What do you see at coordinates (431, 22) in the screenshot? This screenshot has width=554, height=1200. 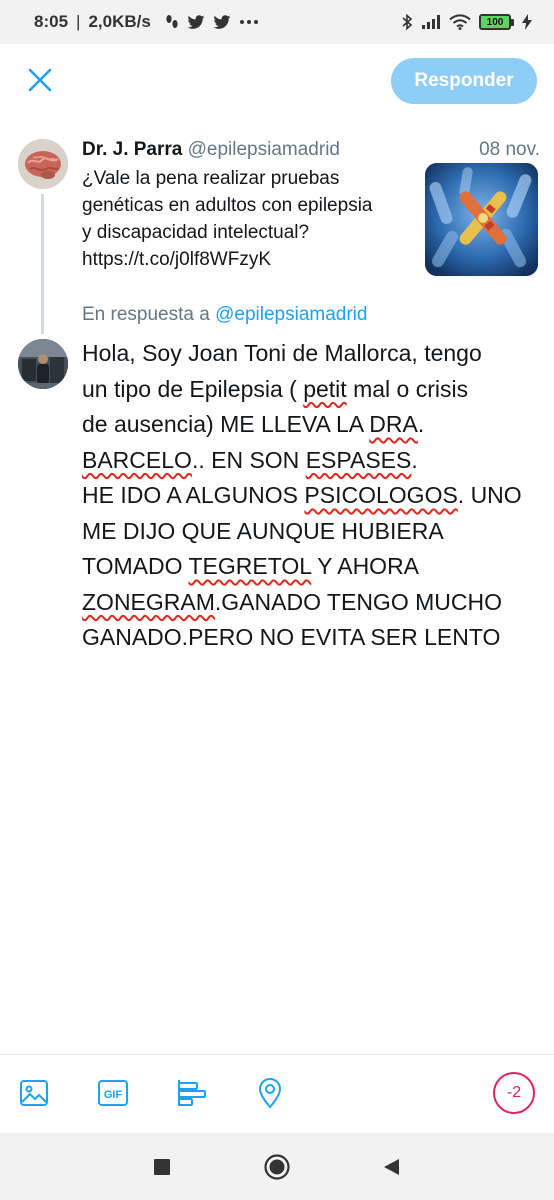 I see `signal-icon` at bounding box center [431, 22].